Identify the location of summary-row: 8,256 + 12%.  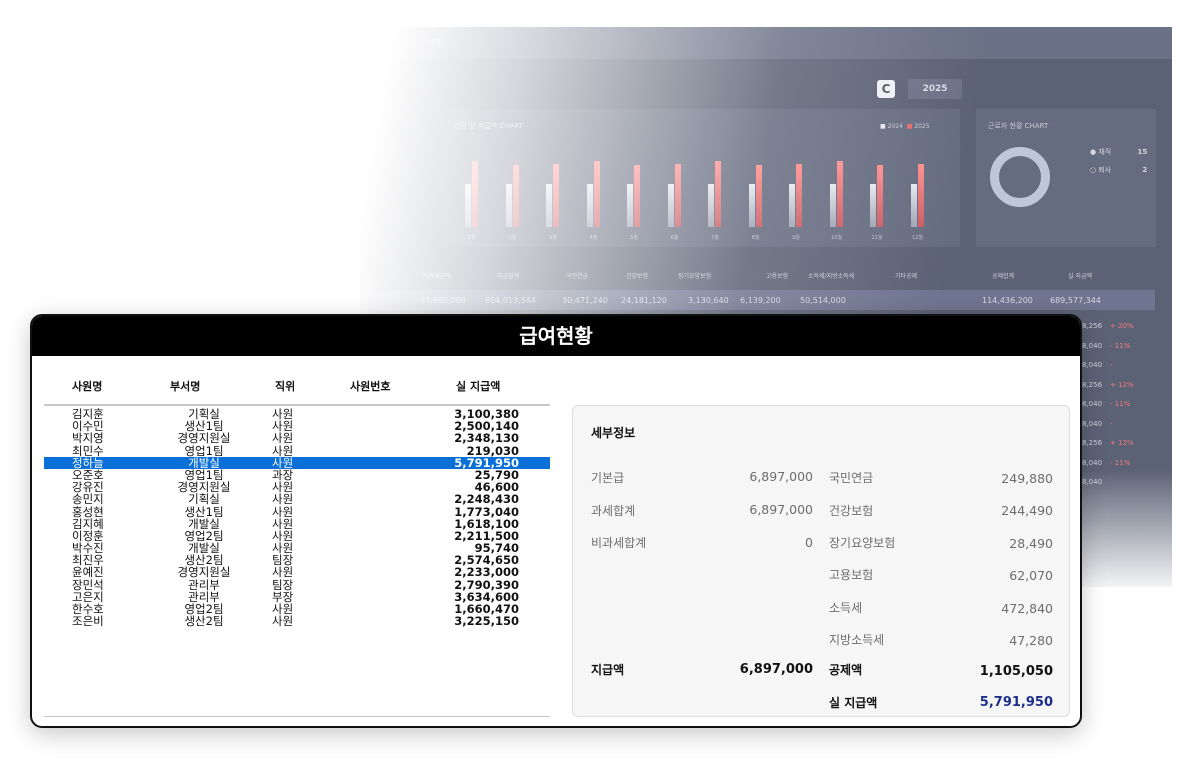
(1108, 444).